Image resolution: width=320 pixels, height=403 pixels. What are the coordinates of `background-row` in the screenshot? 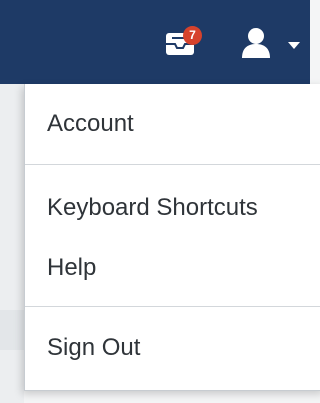 It's located at (12, 330).